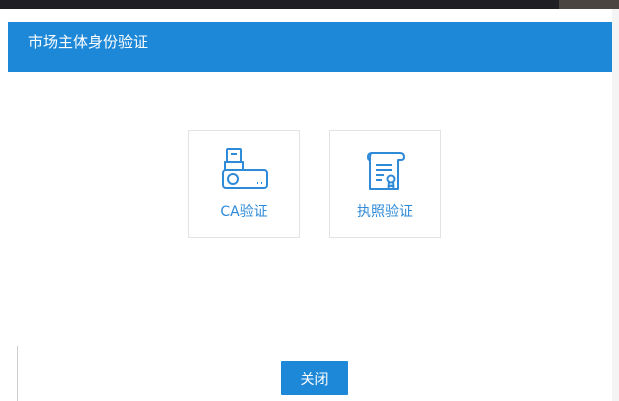 The width and height of the screenshot is (619, 401). Describe the element at coordinates (314, 378) in the screenshot. I see `close-button: 关闭` at that location.